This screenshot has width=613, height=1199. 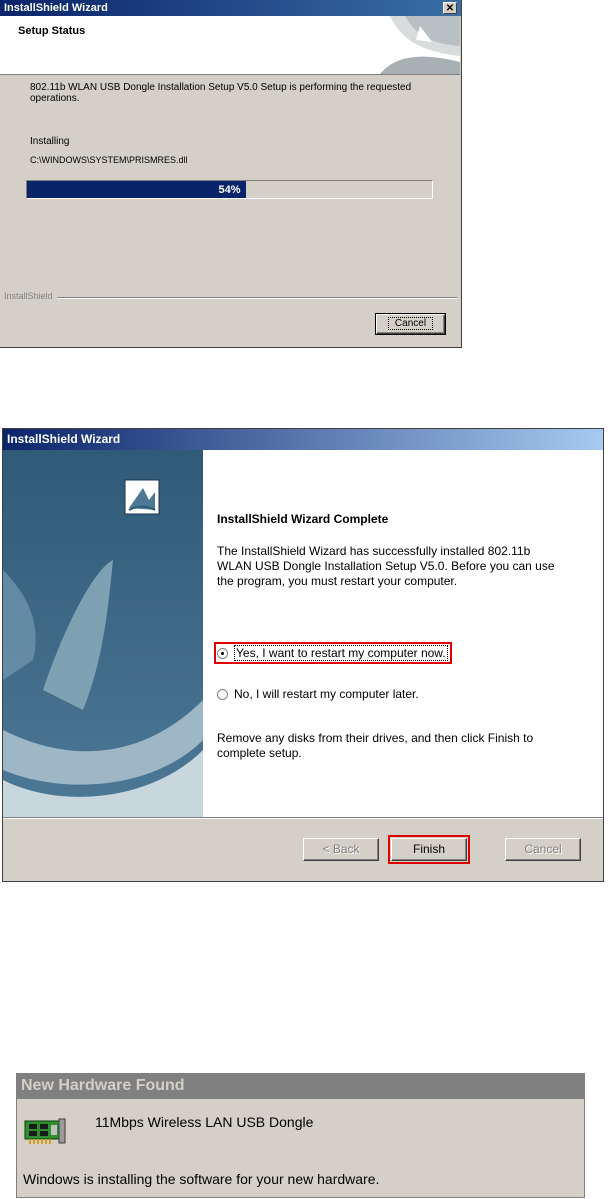 What do you see at coordinates (136, 189) in the screenshot?
I see `progress-fill: 54%` at bounding box center [136, 189].